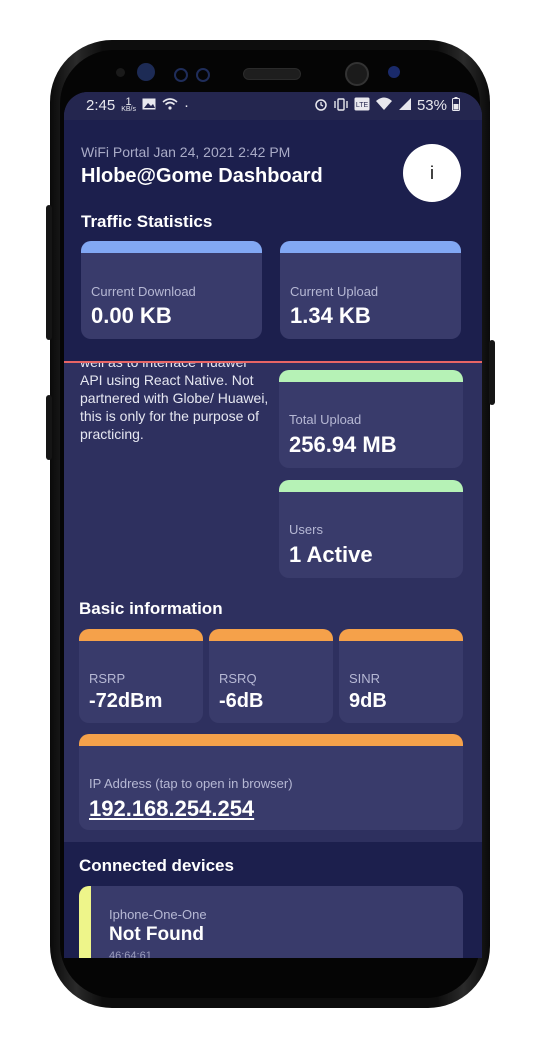  I want to click on sinr-card: SINR 9dB, so click(401, 676).